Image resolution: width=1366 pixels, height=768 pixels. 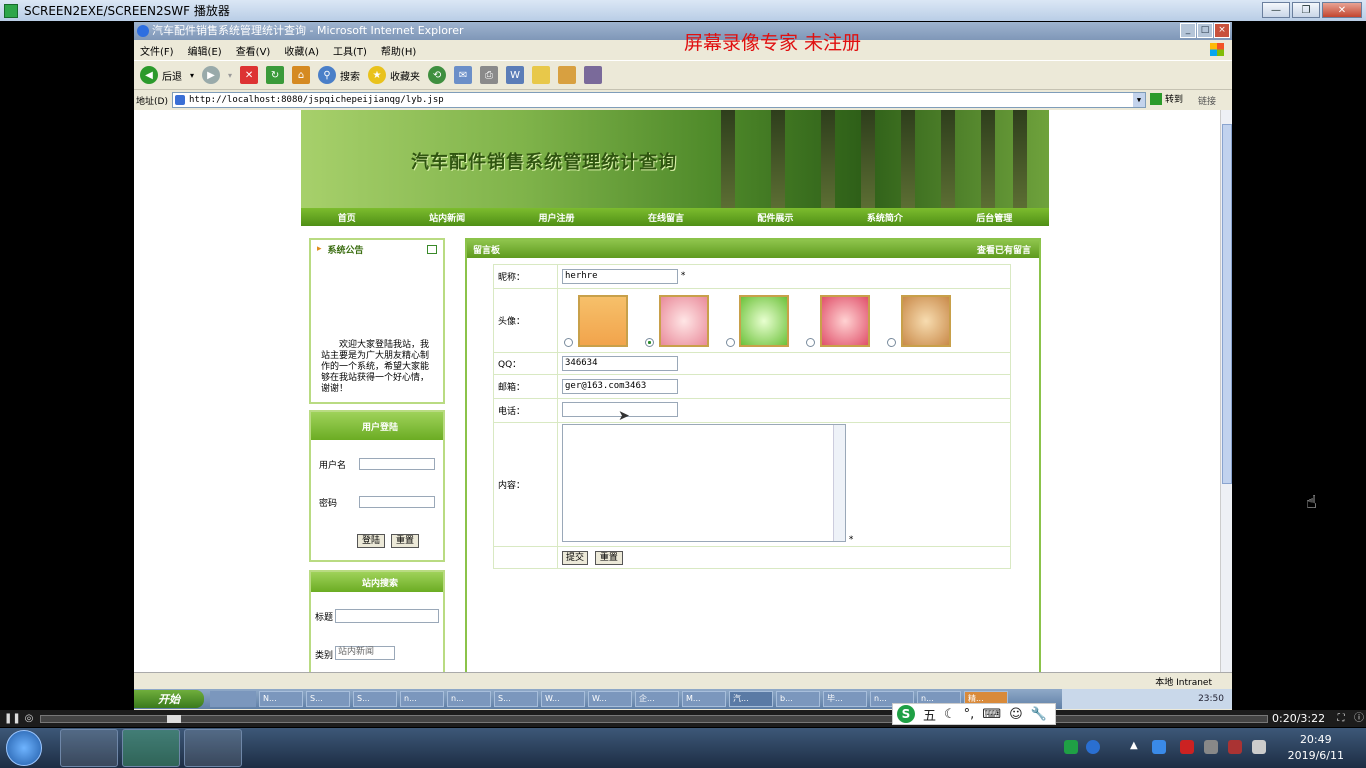 I want to click on menu-view: 查看(V), so click(x=253, y=50).